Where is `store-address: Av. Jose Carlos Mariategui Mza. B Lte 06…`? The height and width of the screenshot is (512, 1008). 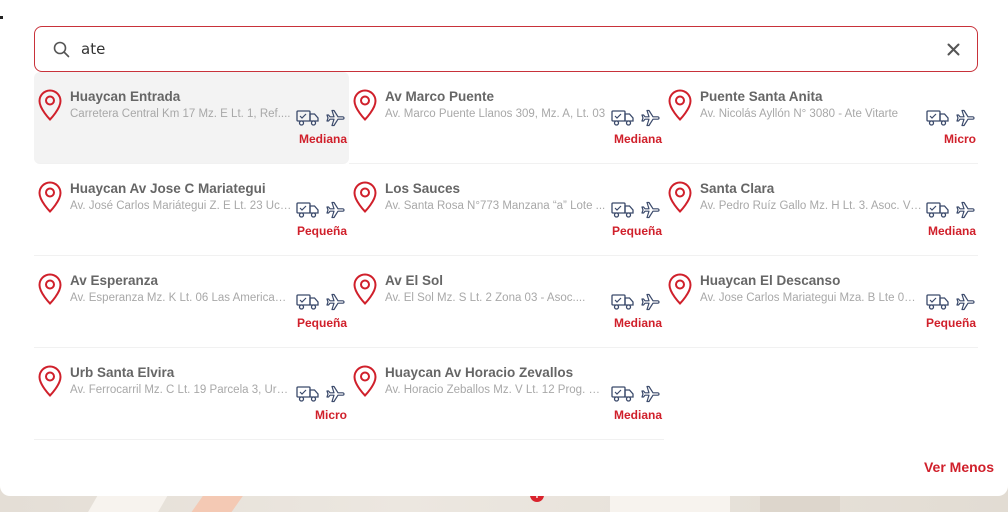
store-address: Av. Jose Carlos Mariategui Mza. B Lte 06… is located at coordinates (811, 298).